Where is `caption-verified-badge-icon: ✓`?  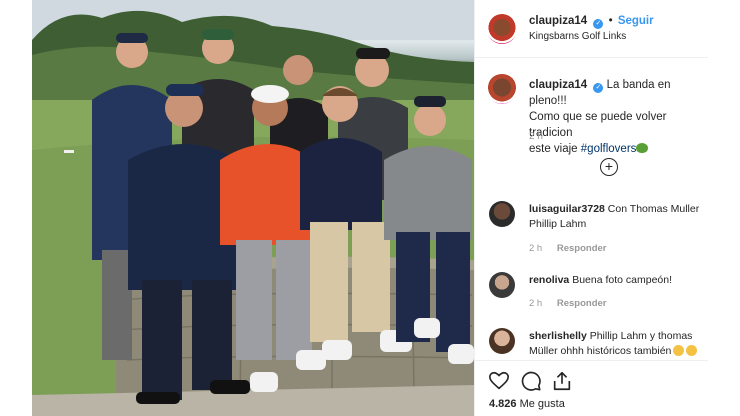 caption-verified-badge-icon: ✓ is located at coordinates (598, 88).